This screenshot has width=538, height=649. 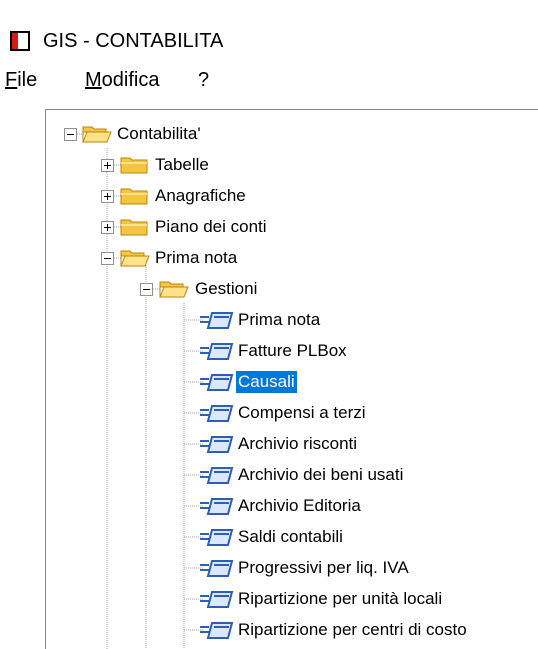 I want to click on expander-piano-dei-conti, so click(x=107, y=227).